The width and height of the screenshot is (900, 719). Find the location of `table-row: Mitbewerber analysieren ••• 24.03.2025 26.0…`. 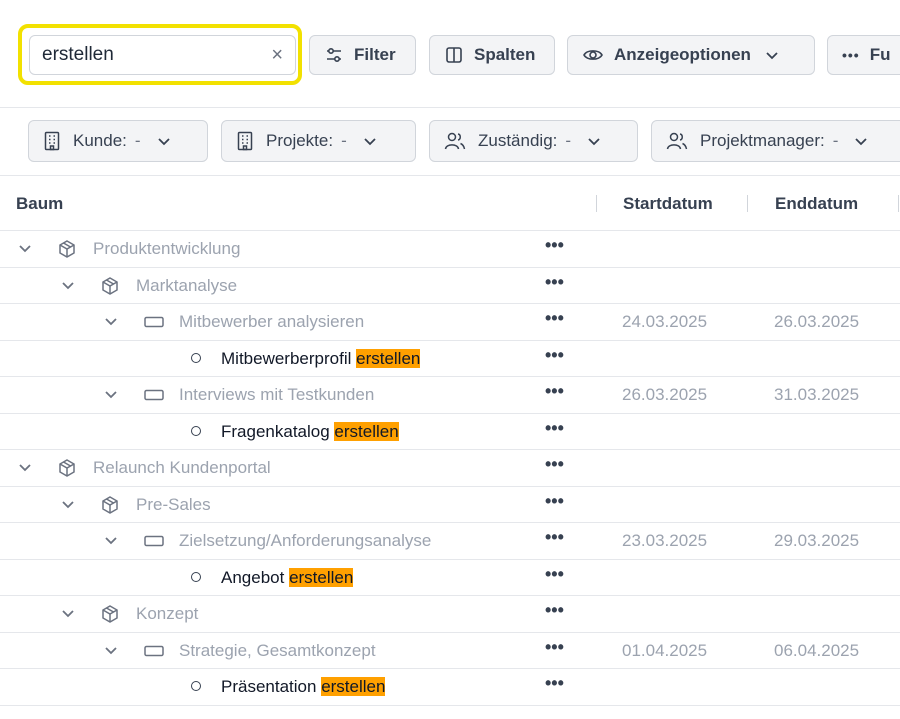

table-row: Mitbewerber analysieren ••• 24.03.2025 26.0… is located at coordinates (450, 322).